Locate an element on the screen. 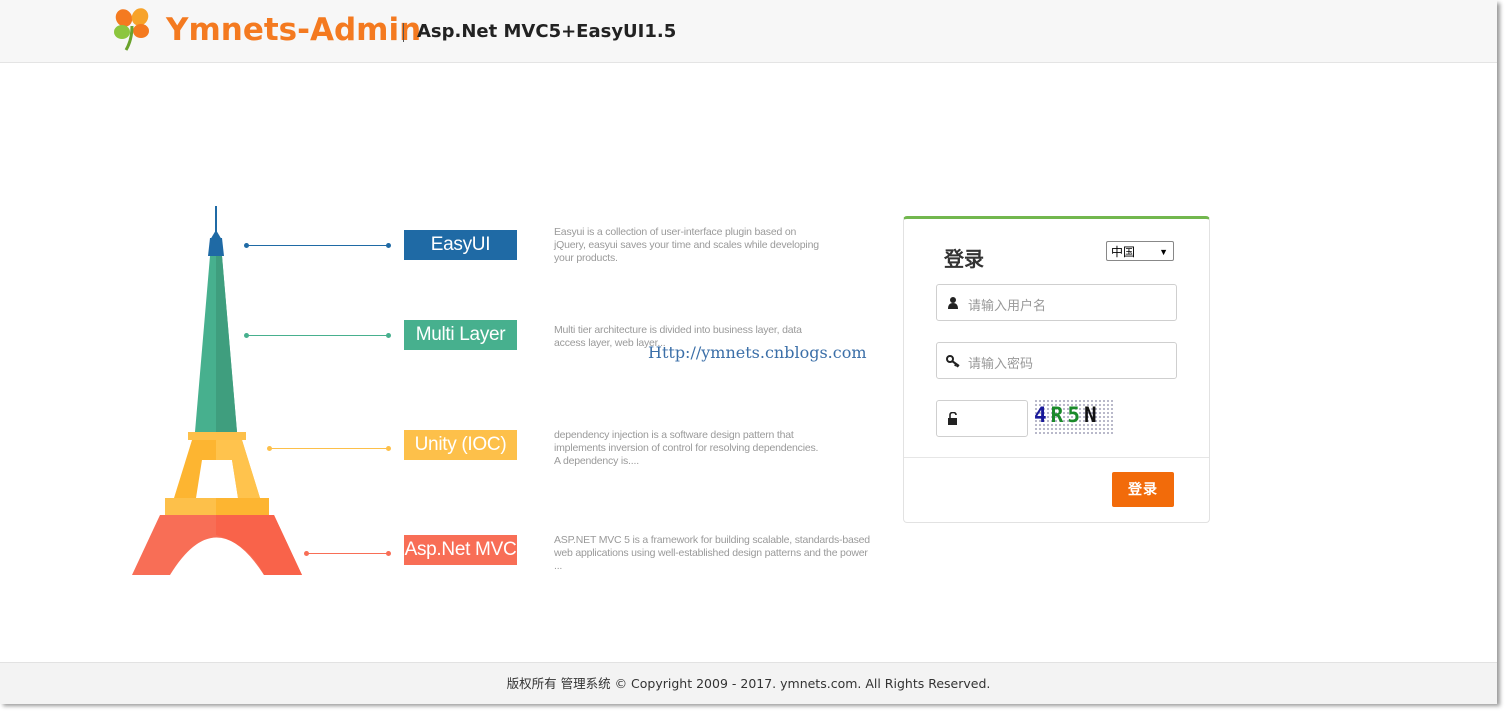  login-title: 登录 is located at coordinates (964, 260).